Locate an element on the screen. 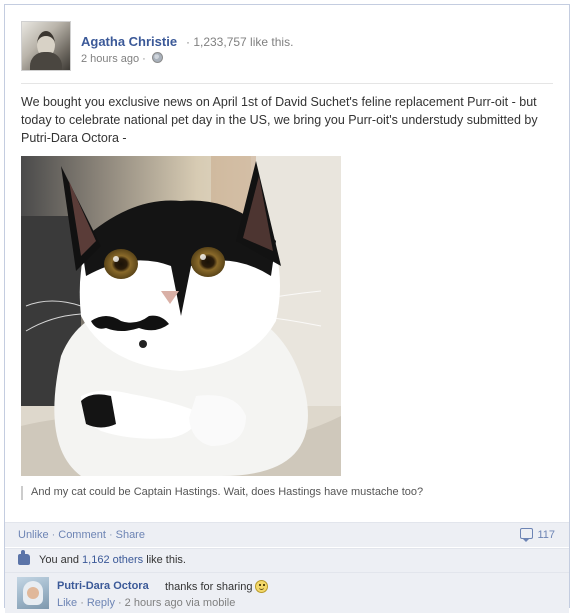  commenter-name-link: Putri-Dara Octora is located at coordinates (103, 586).